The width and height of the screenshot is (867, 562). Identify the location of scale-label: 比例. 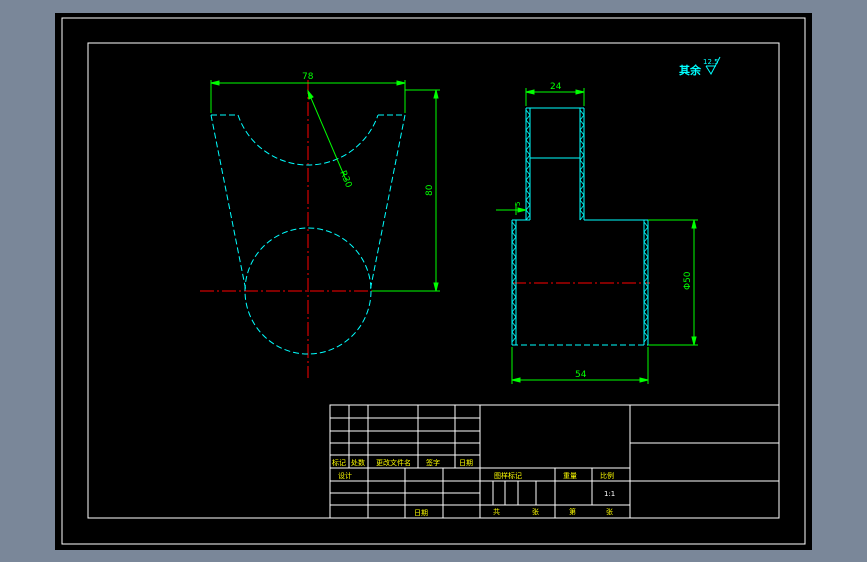
(607, 475).